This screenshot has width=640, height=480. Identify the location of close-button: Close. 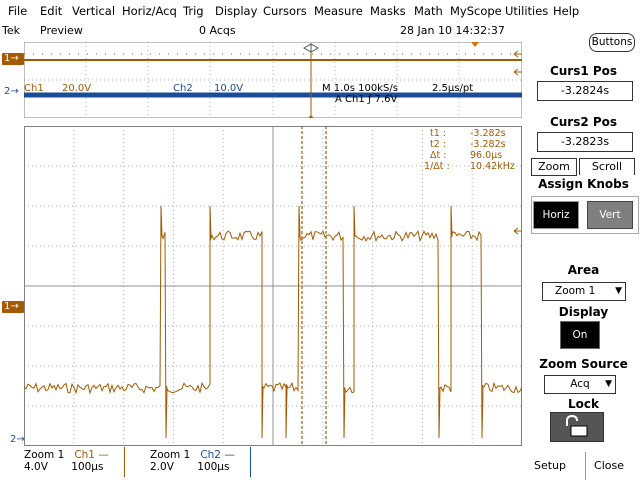
(608, 466).